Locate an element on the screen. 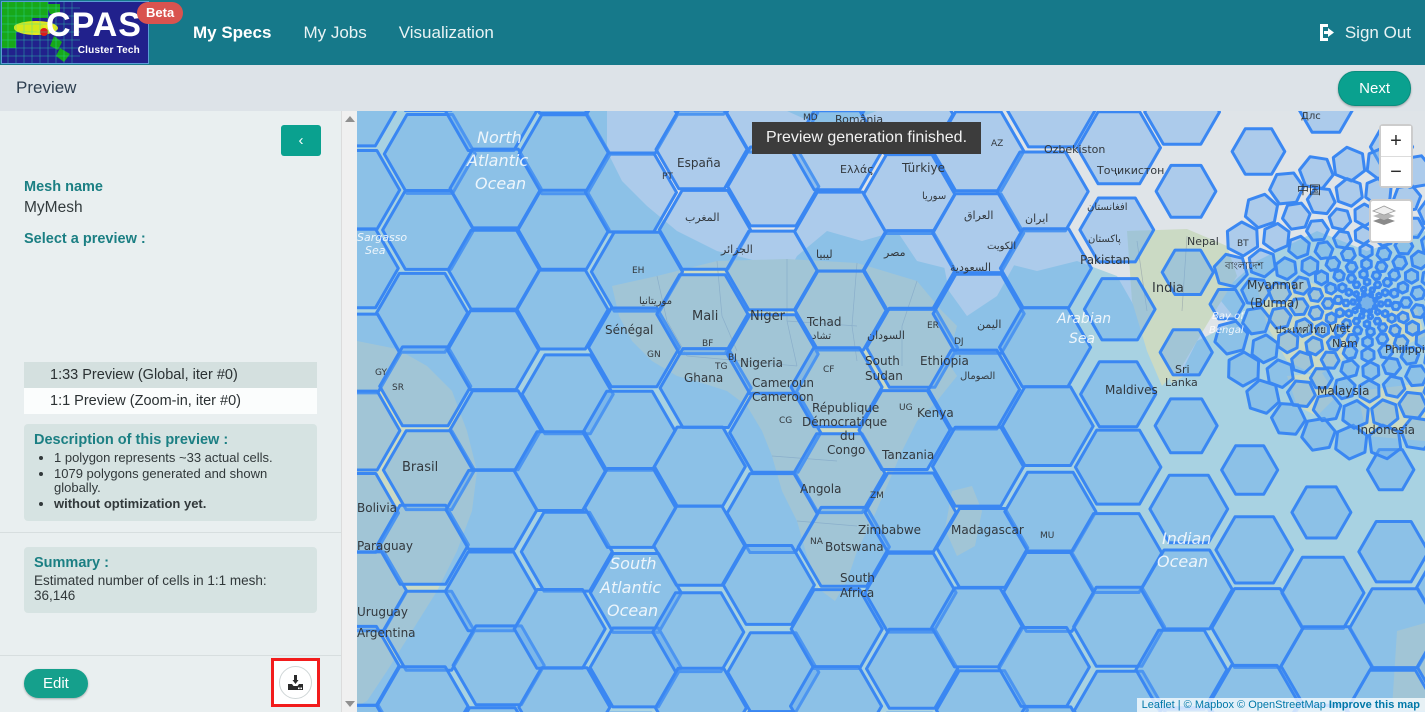  attribution-improve-link: Improve this map is located at coordinates (1374, 705).